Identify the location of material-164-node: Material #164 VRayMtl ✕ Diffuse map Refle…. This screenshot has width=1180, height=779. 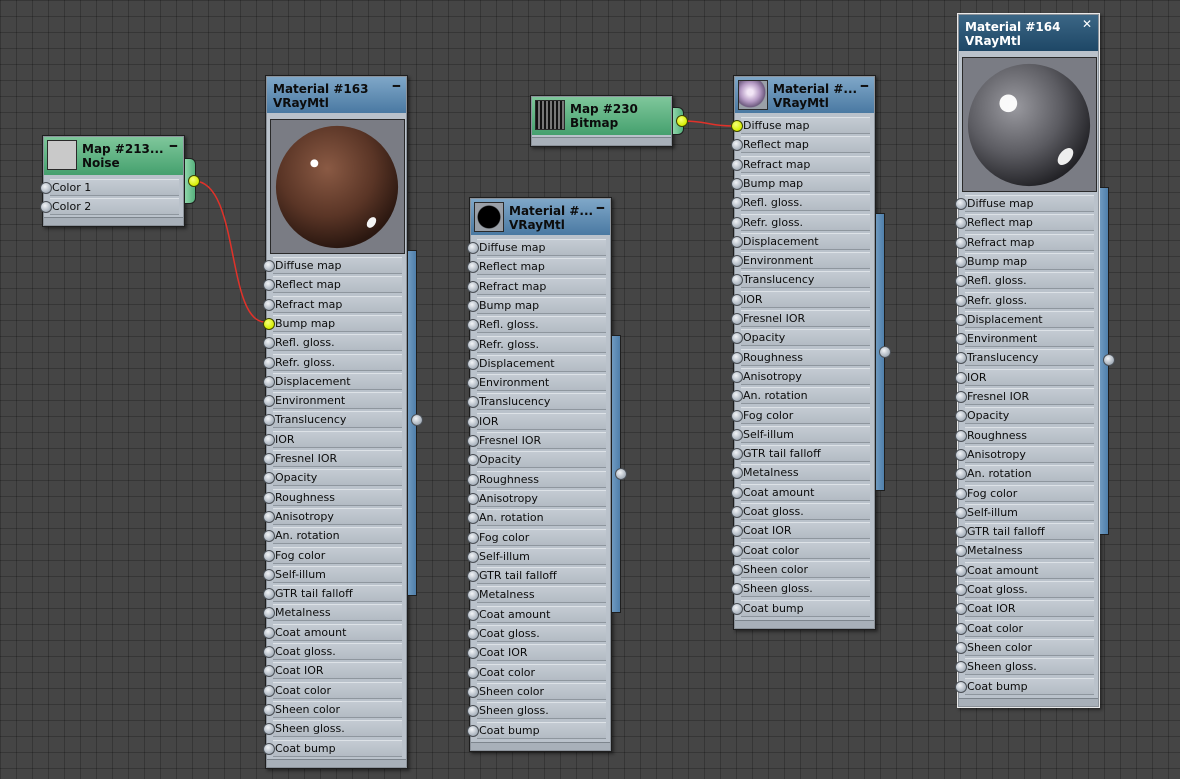
(1027, 360).